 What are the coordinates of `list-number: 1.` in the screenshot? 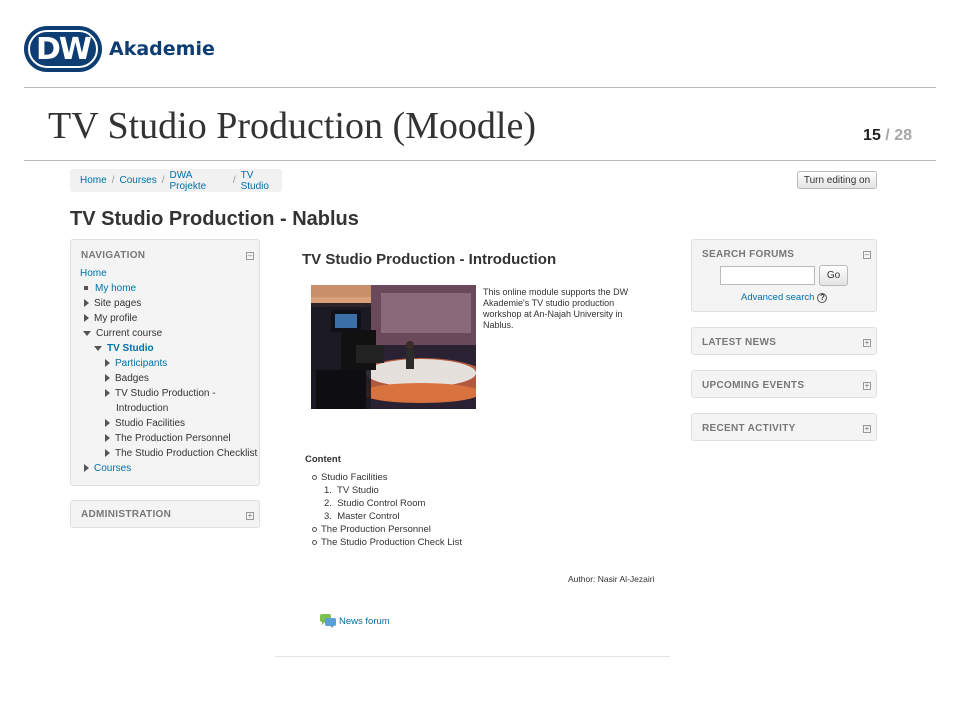 It's located at (328, 490).